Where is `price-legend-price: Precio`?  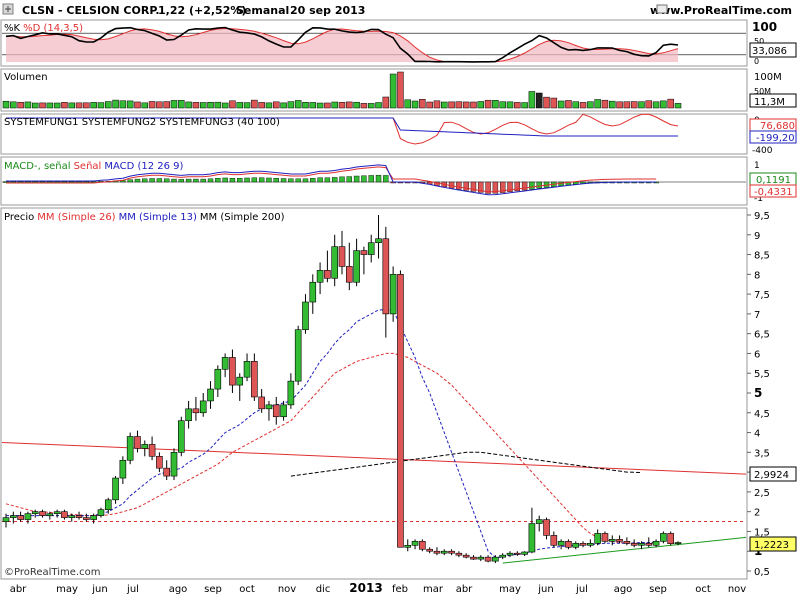 price-legend-price: Precio is located at coordinates (19, 217).